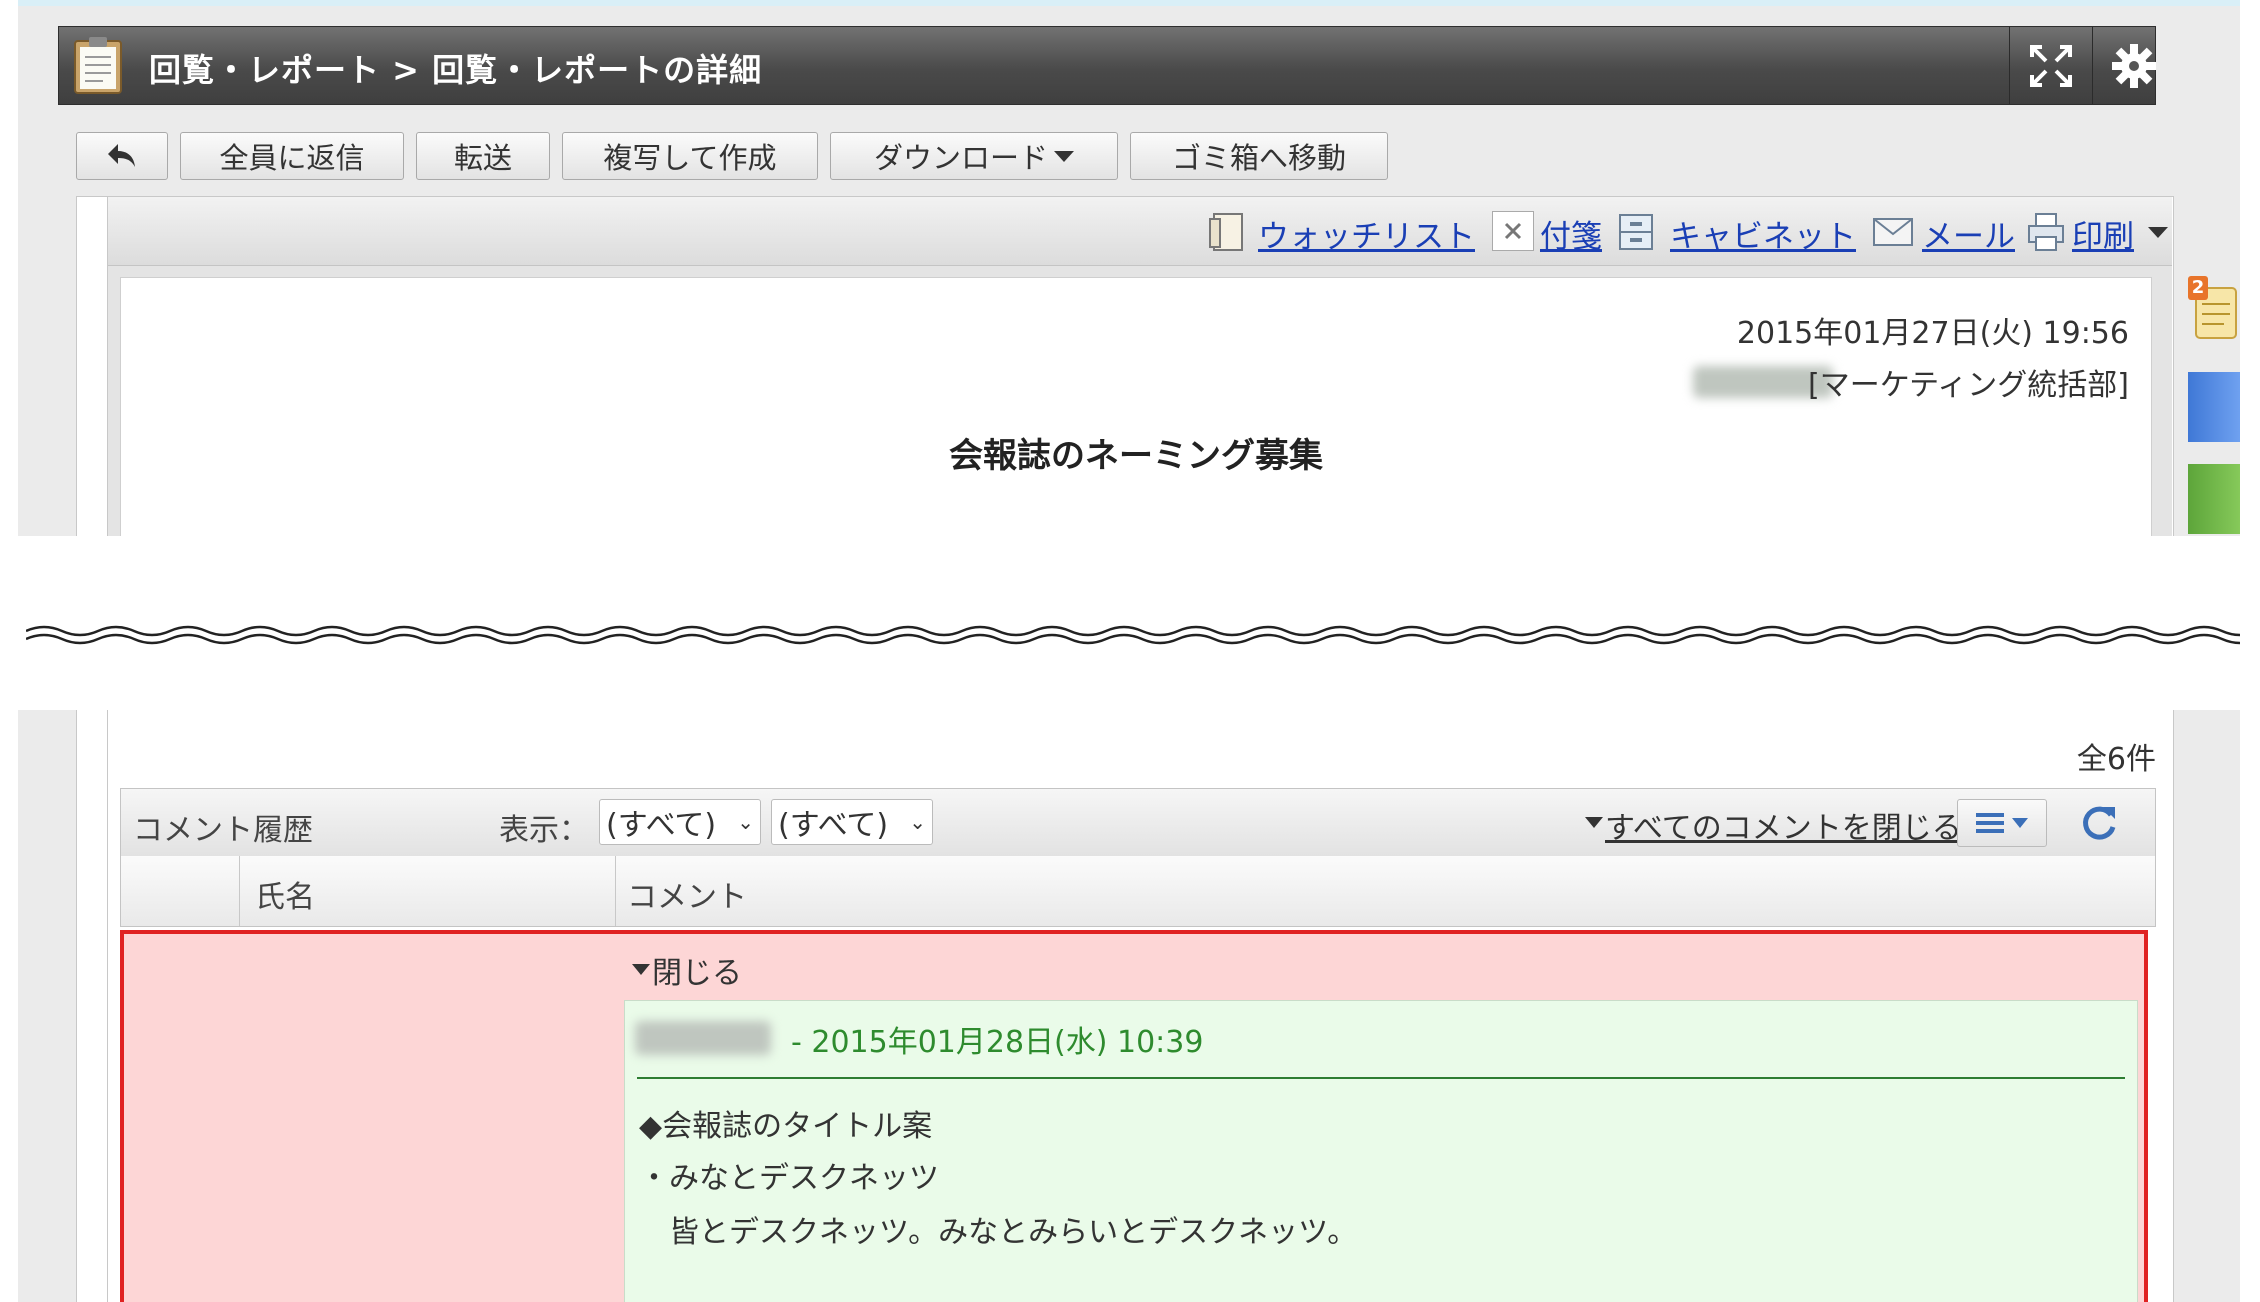 This screenshot has width=2260, height=1302. I want to click on comment-history-header: コメント履歴 表示： (すべて) ⌄ (すべて) ⌄ すべてのコメントを閉じる, so click(1138, 823).